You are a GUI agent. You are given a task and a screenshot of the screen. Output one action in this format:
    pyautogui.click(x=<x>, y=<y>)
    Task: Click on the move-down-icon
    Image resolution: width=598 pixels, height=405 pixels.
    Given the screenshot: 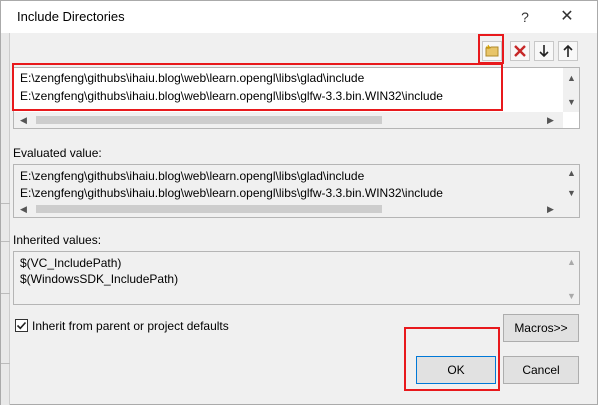 What is the action you would take?
    pyautogui.click(x=544, y=51)
    